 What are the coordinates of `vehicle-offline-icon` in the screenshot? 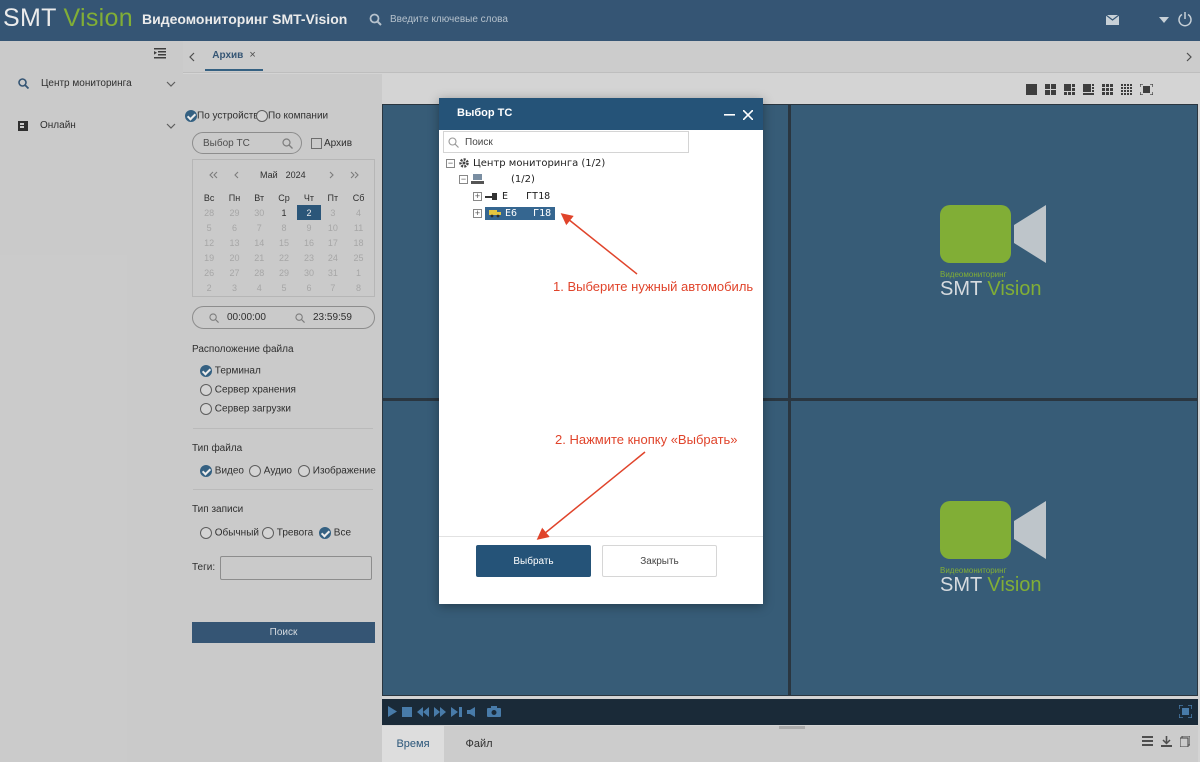 It's located at (491, 196).